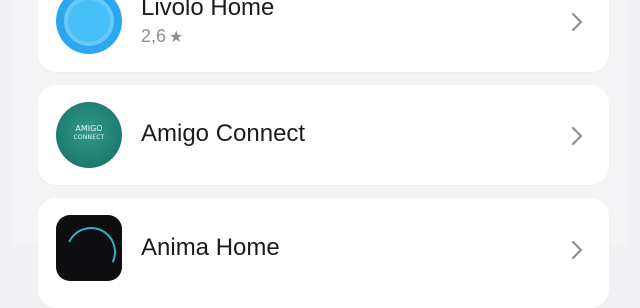  I want to click on amigo-connect-app-icon: AMIGO CONNECT, so click(89, 135).